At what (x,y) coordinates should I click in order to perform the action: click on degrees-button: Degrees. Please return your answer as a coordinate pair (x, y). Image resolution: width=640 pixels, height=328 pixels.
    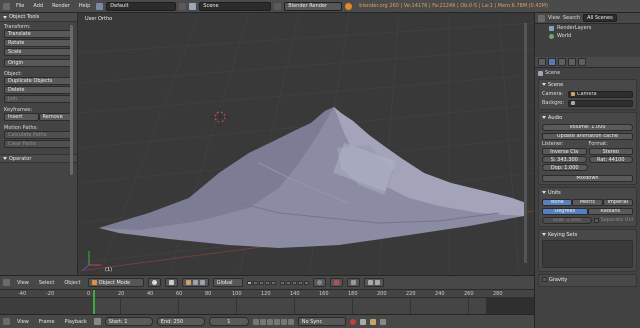
    Looking at the image, I should click on (565, 211).